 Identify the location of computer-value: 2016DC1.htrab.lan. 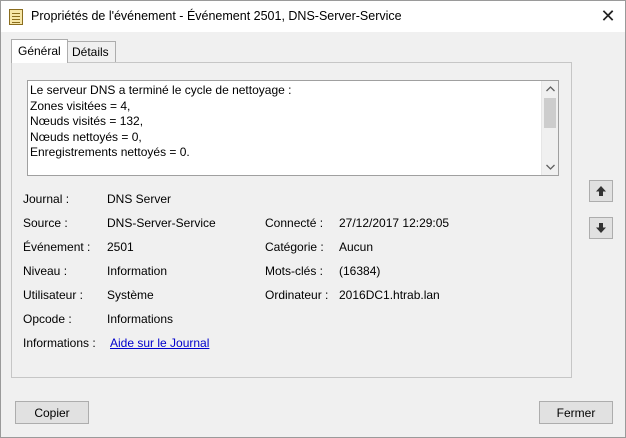
(389, 295).